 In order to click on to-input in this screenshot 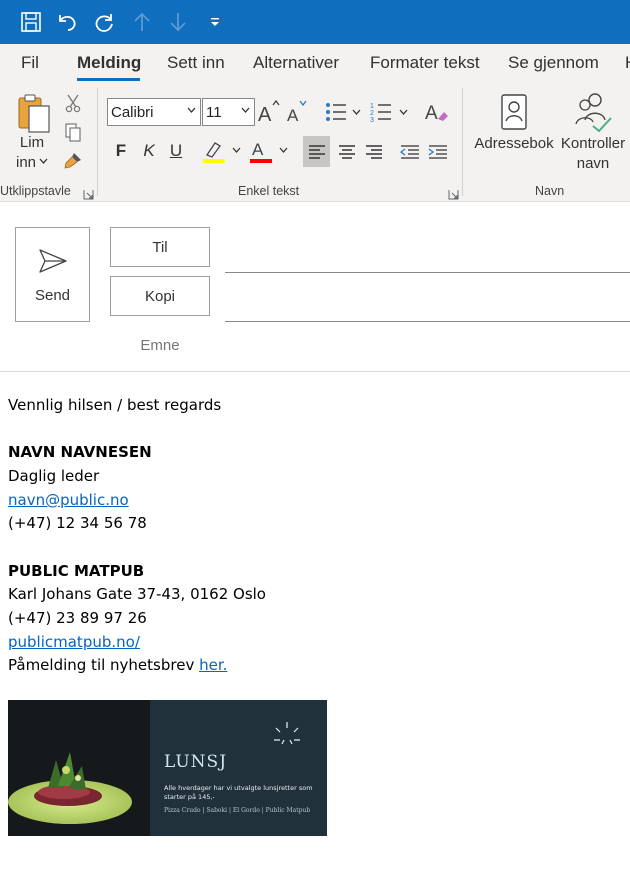, I will do `click(427, 272)`.